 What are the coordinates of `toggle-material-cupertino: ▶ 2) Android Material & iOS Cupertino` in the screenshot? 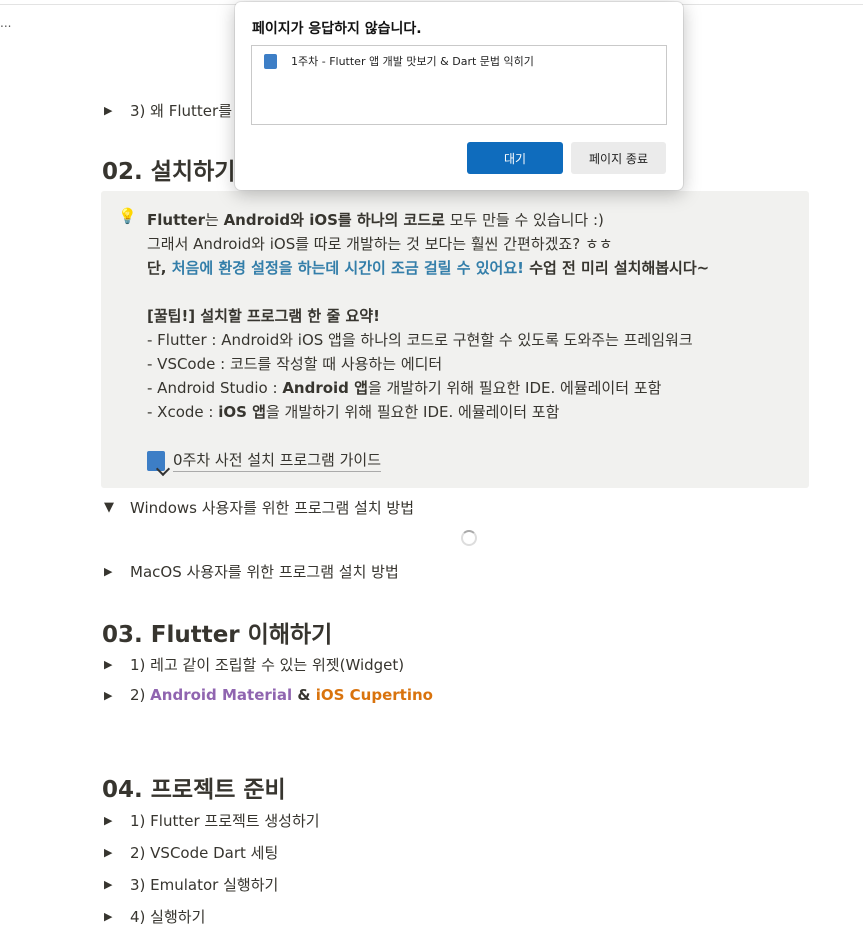 It's located at (268, 695).